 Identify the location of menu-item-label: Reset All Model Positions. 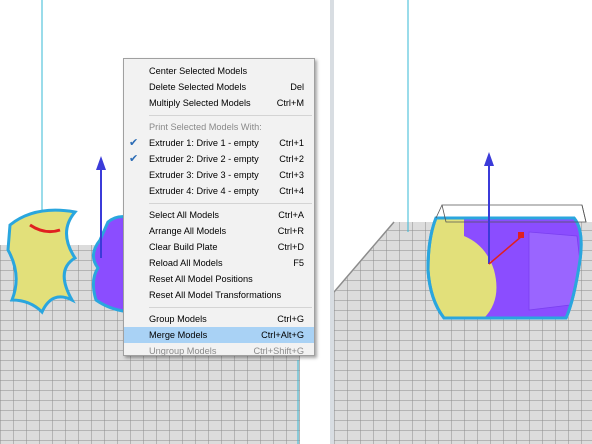
(201, 279).